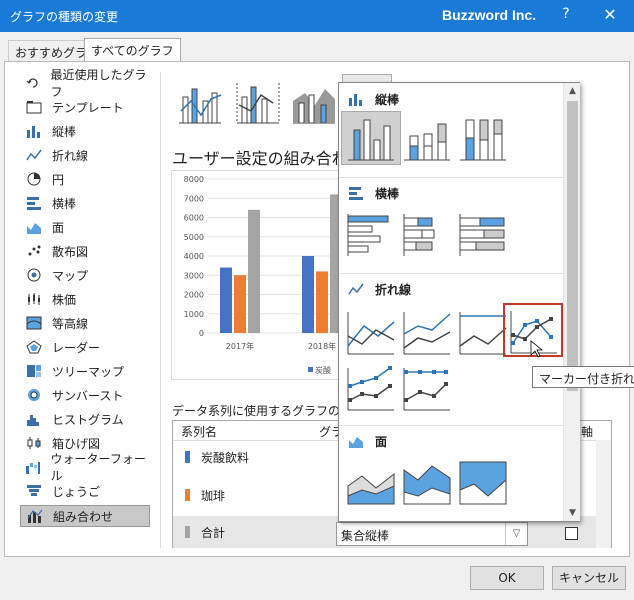  What do you see at coordinates (70, 251) in the screenshot?
I see `sidebar-item-label: 散布図` at bounding box center [70, 251].